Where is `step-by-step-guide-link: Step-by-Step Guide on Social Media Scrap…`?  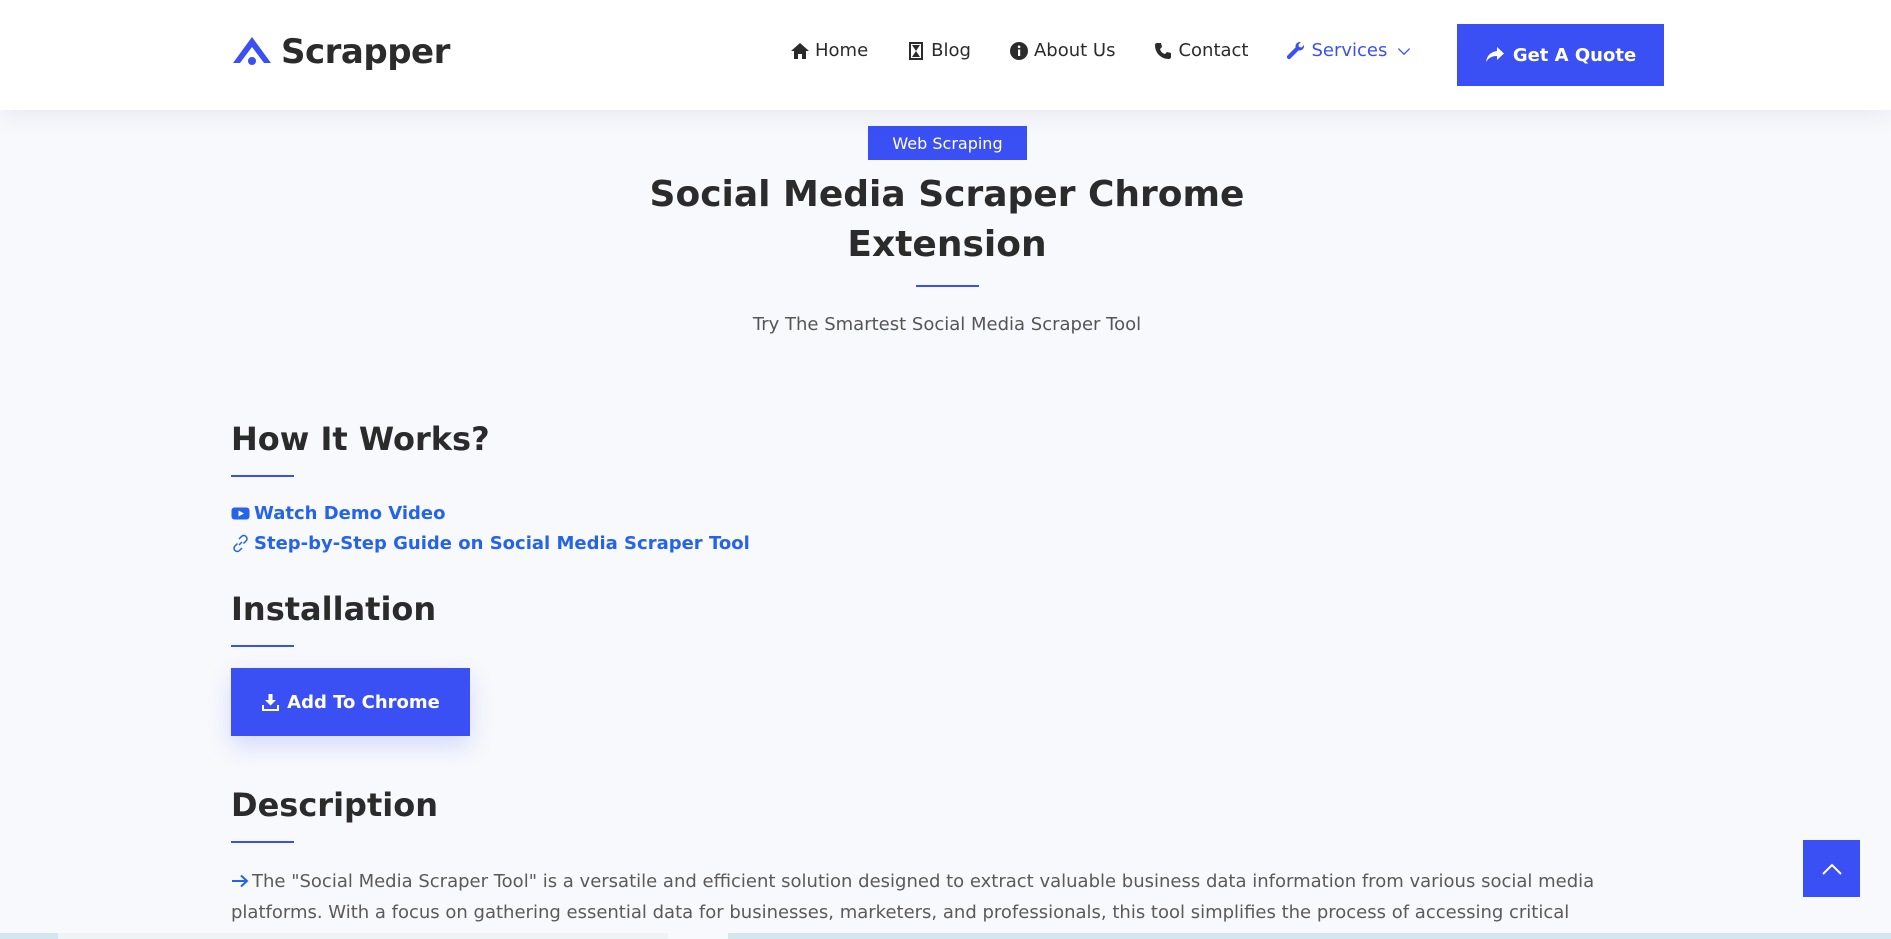
step-by-step-guide-link: Step-by-Step Guide on Social Media Scrap… is located at coordinates (490, 543).